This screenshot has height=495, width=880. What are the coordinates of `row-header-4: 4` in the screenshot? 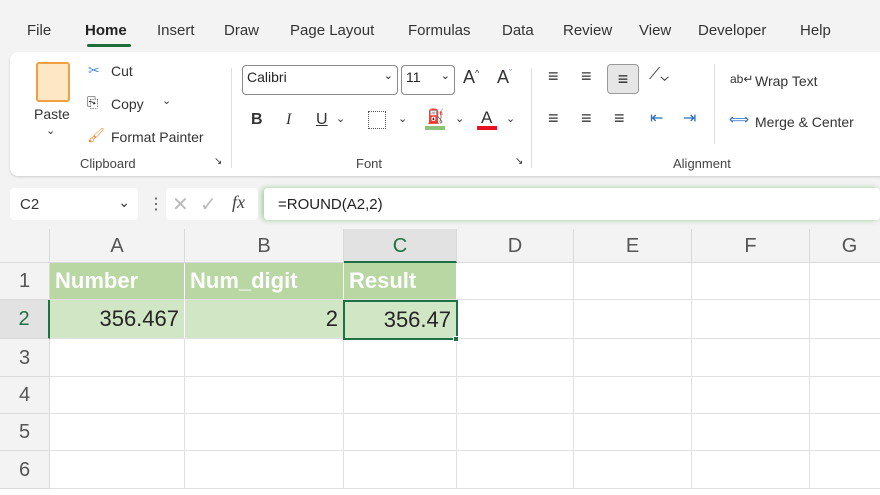 It's located at (25, 395).